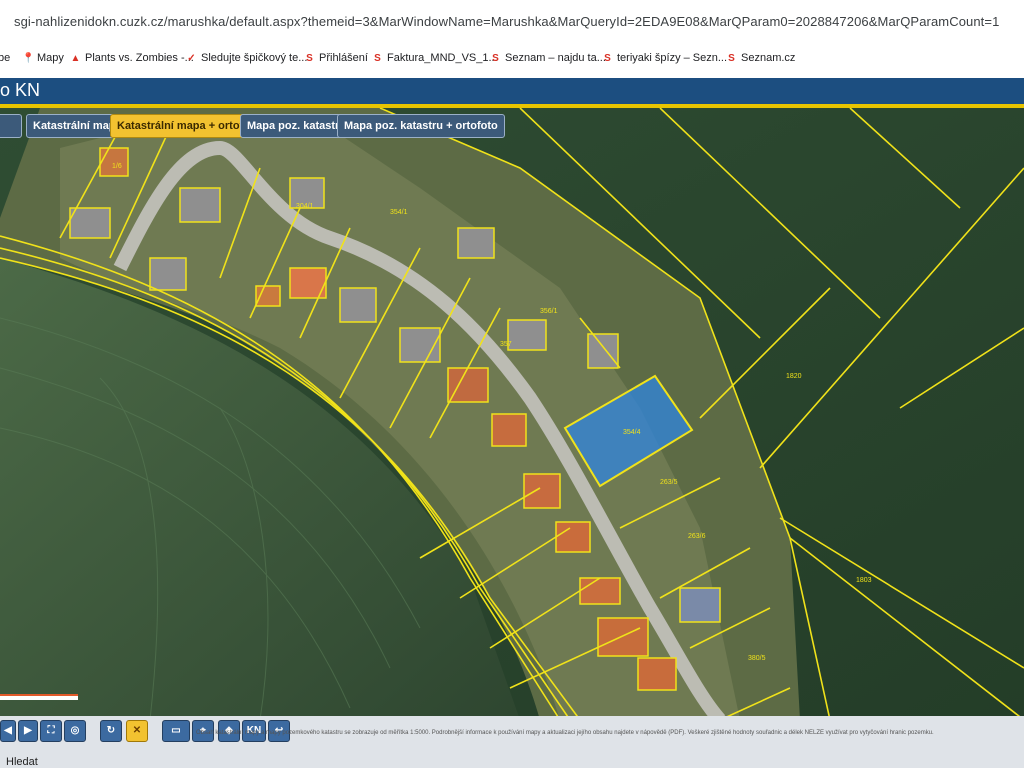 This screenshot has width=1024, height=768. Describe the element at coordinates (191, 58) in the screenshot. I see `tv-icon: ✓` at that location.